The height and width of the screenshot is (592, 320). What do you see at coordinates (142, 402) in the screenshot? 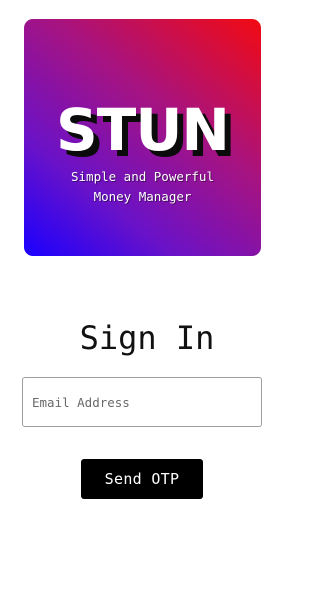
I see `email-field` at bounding box center [142, 402].